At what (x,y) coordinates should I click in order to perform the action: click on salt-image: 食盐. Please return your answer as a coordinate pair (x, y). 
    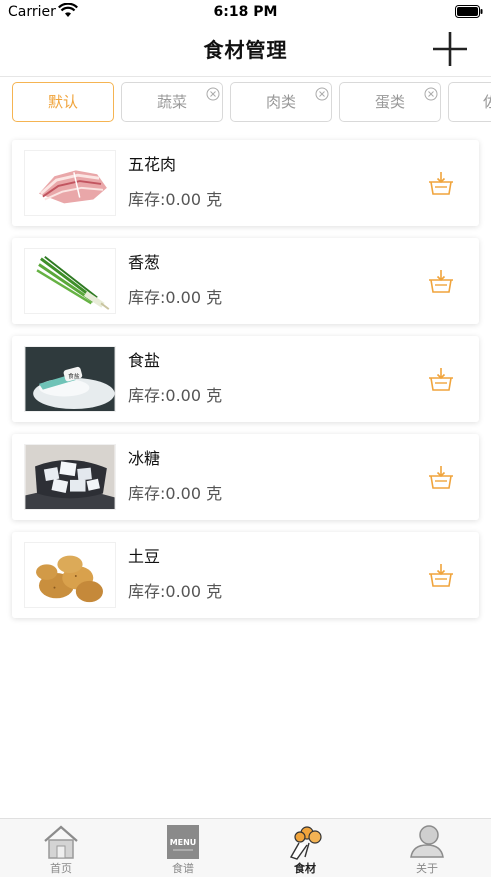
    Looking at the image, I should click on (70, 379).